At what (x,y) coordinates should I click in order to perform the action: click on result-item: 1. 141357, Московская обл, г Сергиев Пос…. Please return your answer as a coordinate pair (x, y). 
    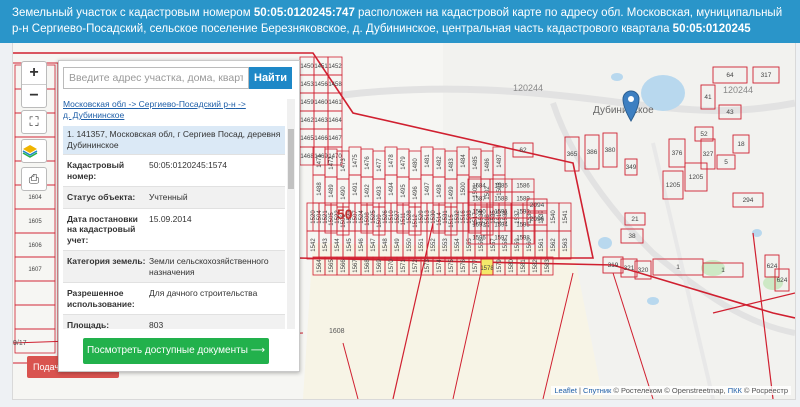
    Looking at the image, I should click on (174, 140).